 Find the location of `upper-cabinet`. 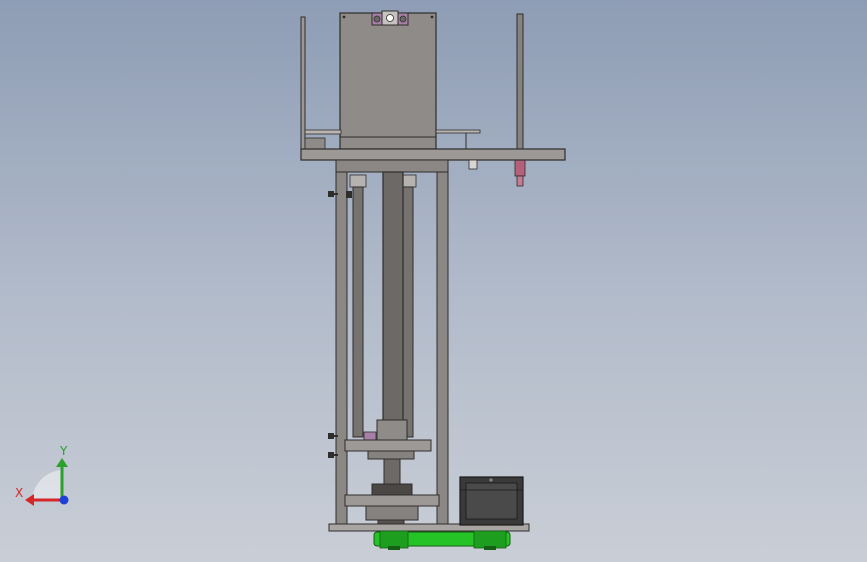

upper-cabinet is located at coordinates (388, 81).